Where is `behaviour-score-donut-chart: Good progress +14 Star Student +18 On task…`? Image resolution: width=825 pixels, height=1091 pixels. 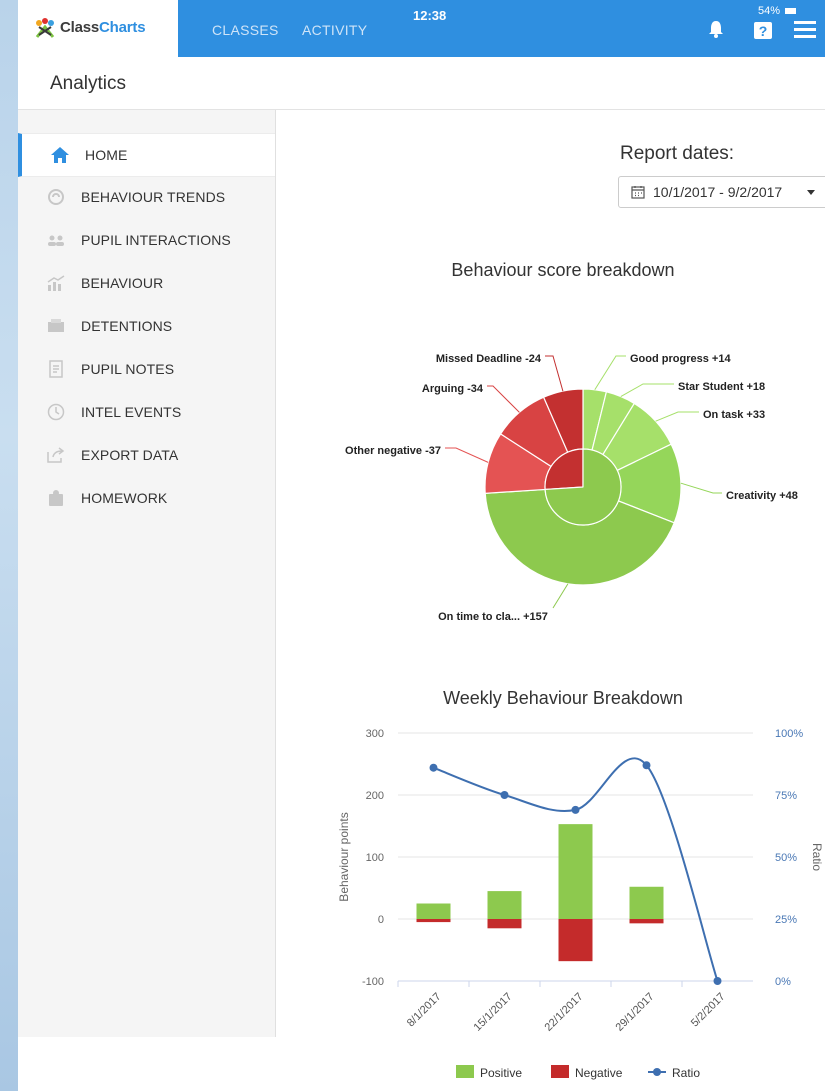
behaviour-score-donut-chart: Good progress +14 Star Student +18 On task… is located at coordinates (571, 488).